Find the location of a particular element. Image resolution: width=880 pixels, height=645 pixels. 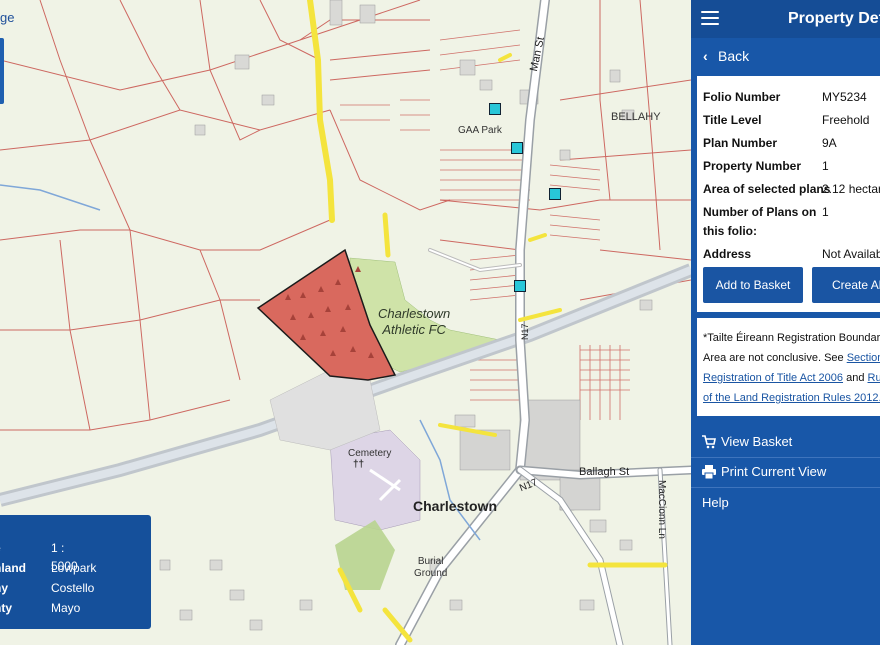

print-view-label: Print Current View is located at coordinates (774, 471).